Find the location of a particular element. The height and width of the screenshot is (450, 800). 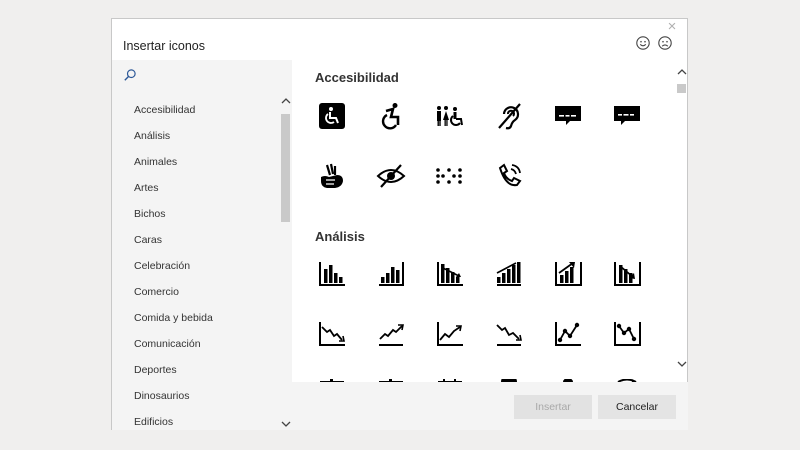

bar-chart-arrow-down-icon is located at coordinates (627, 274).